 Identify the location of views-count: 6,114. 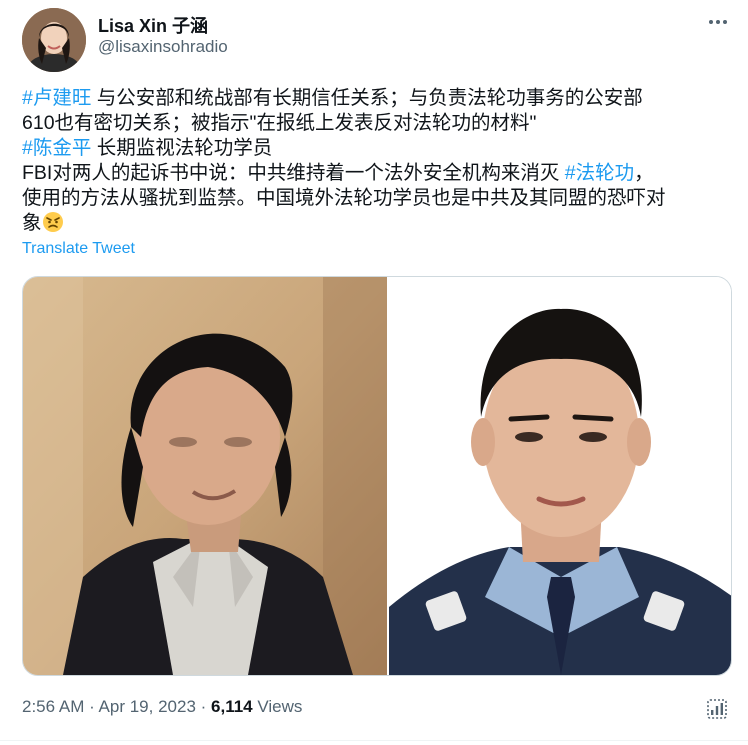
(232, 706).